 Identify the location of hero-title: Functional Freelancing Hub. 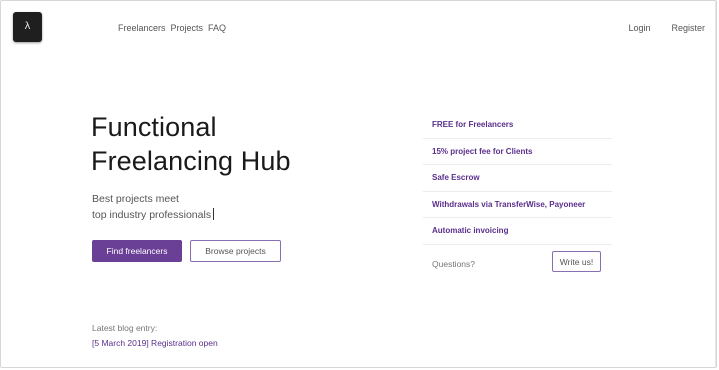
(231, 144).